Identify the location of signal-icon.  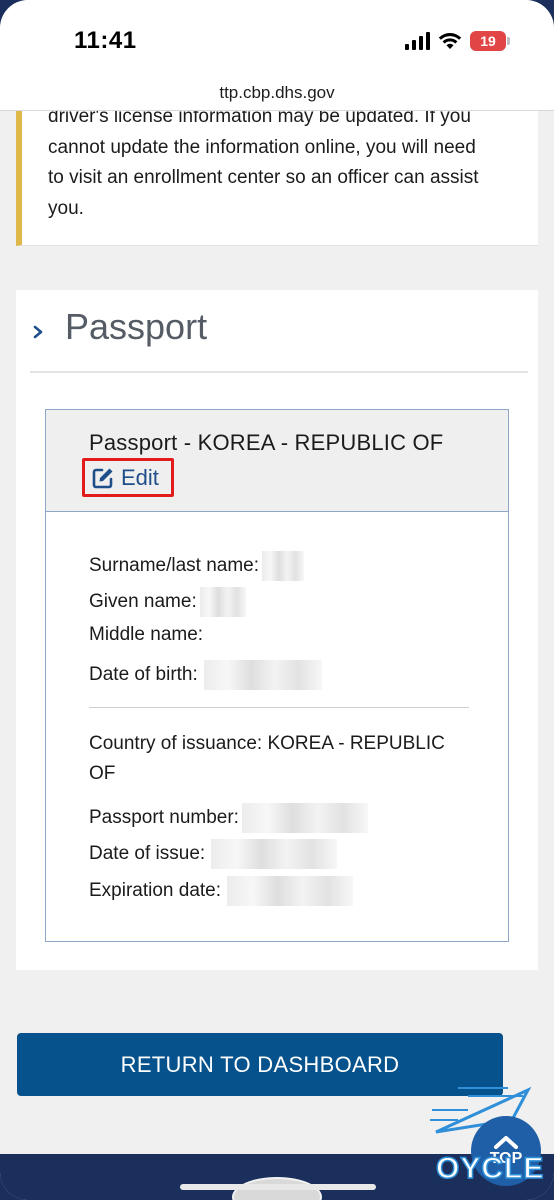
(417, 41).